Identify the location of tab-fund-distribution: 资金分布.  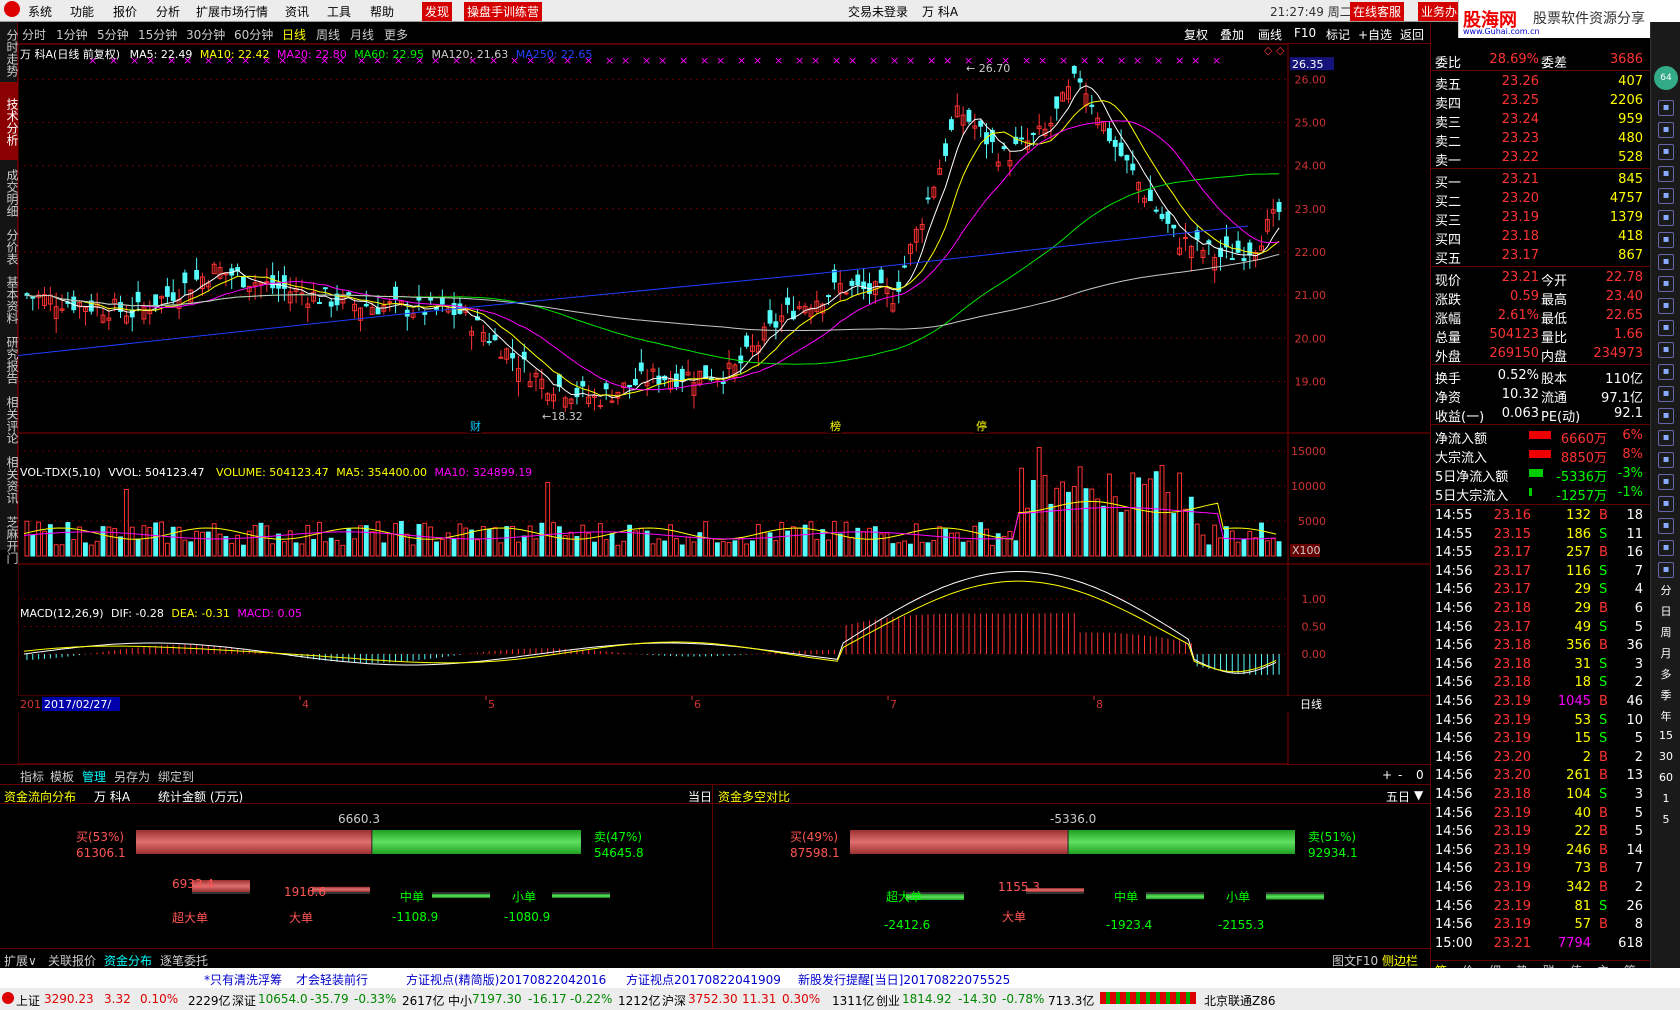
(128, 960).